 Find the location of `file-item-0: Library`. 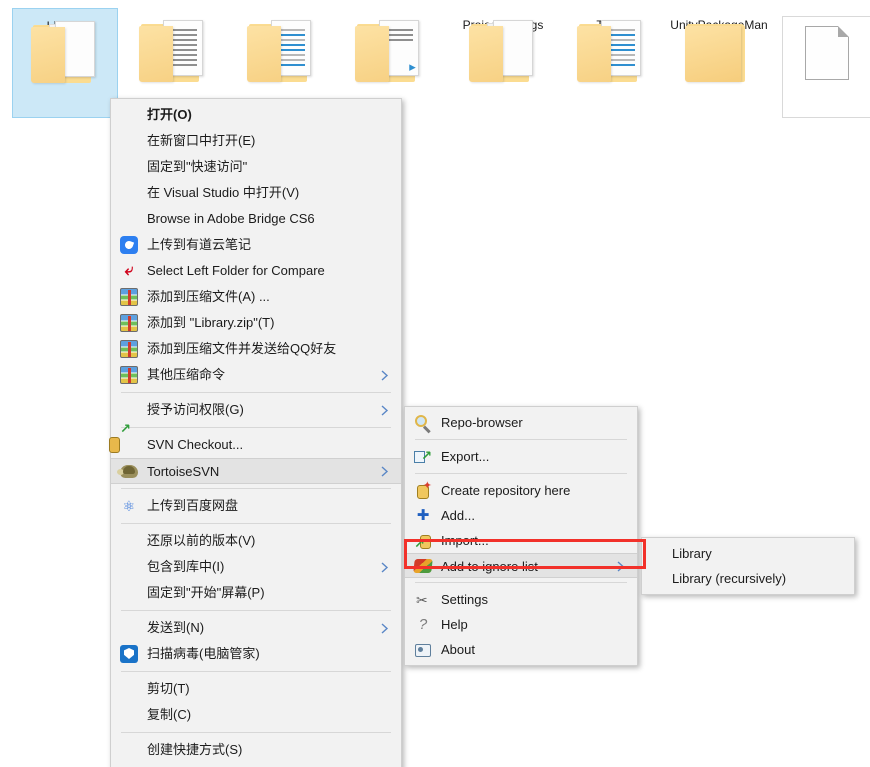

file-item-0: Library is located at coordinates (65, 63).